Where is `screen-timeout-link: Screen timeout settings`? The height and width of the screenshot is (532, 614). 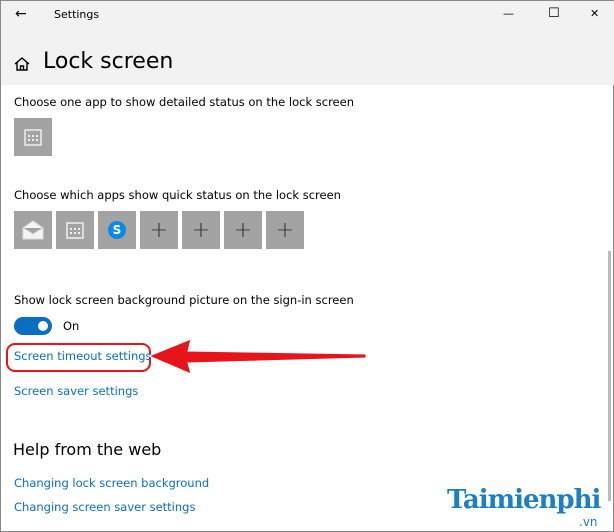 screen-timeout-link: Screen timeout settings is located at coordinates (83, 356).